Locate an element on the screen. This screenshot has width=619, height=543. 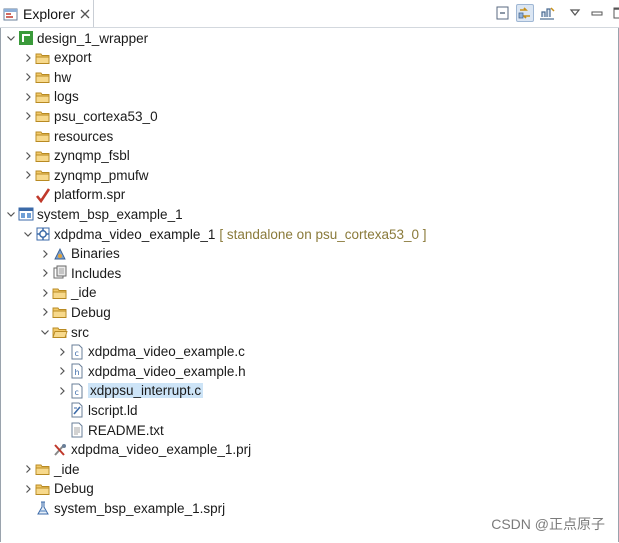
binaries-icon is located at coordinates (60, 254).